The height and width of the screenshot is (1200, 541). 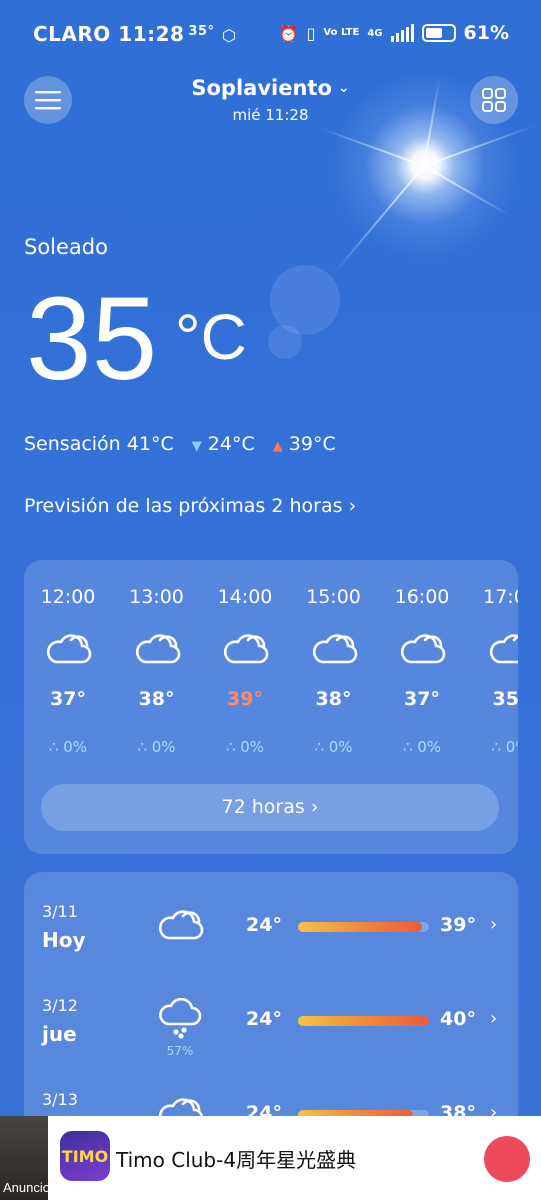 I want to click on day-max-temp: 39°, so click(x=458, y=925).